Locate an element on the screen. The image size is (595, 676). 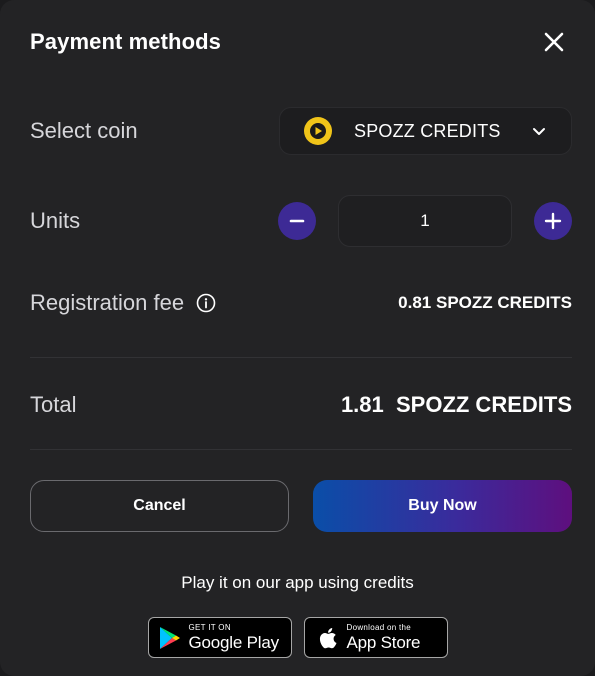
coin-icon is located at coordinates (318, 131).